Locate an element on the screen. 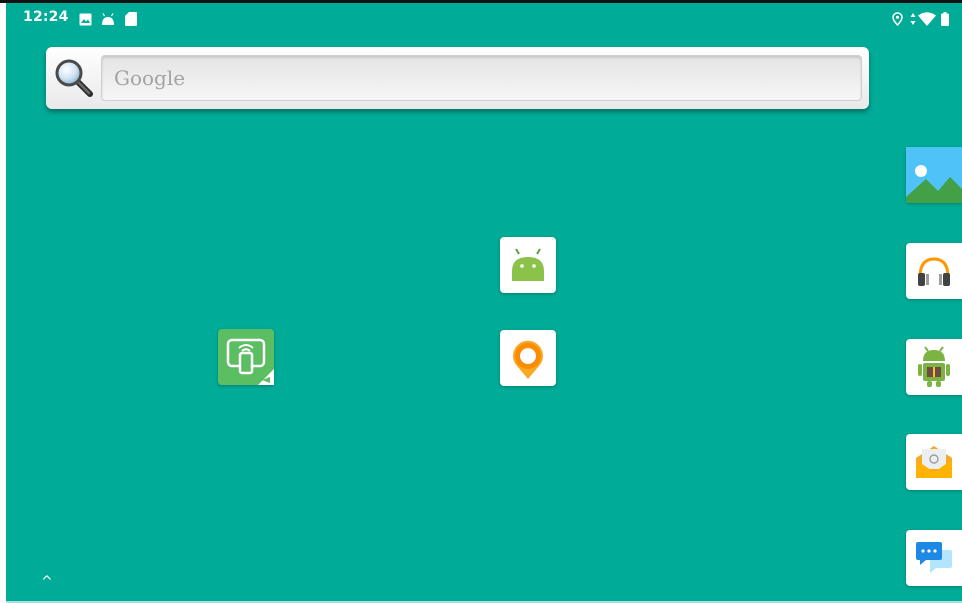  dock-messaging is located at coordinates (934, 558).